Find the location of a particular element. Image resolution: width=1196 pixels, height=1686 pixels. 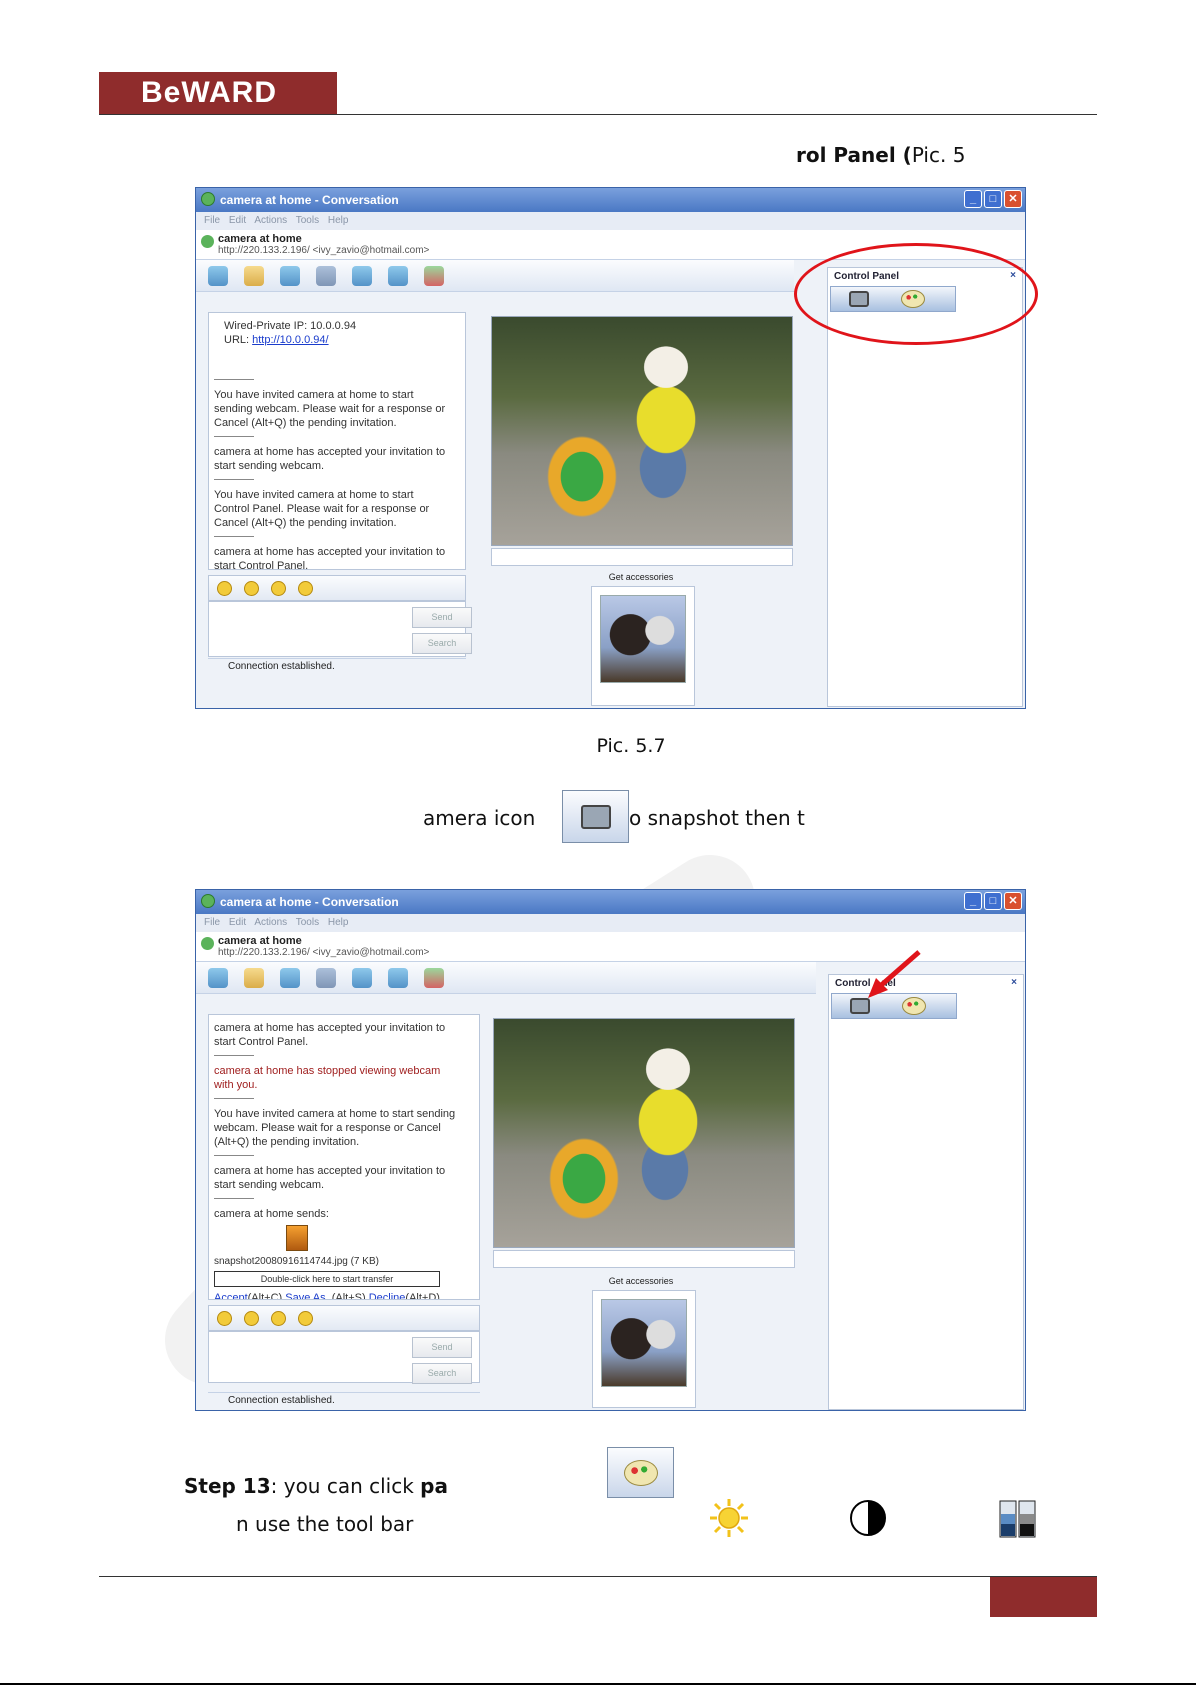

step13-text: : you can click is located at coordinates (345, 1486).